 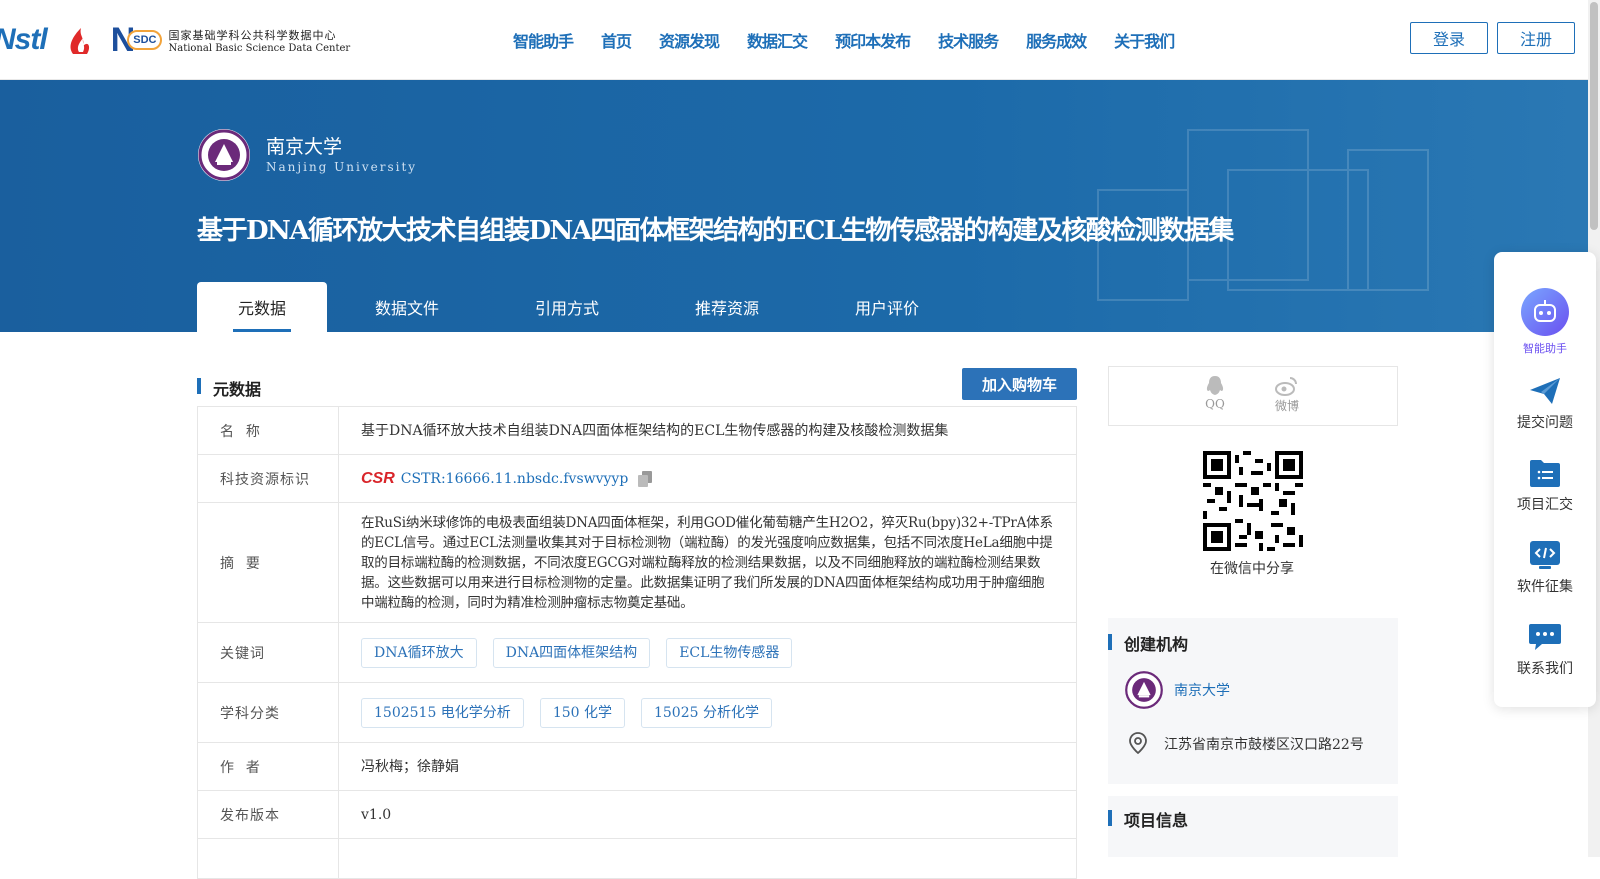 What do you see at coordinates (645, 478) in the screenshot?
I see `copy-icon` at bounding box center [645, 478].